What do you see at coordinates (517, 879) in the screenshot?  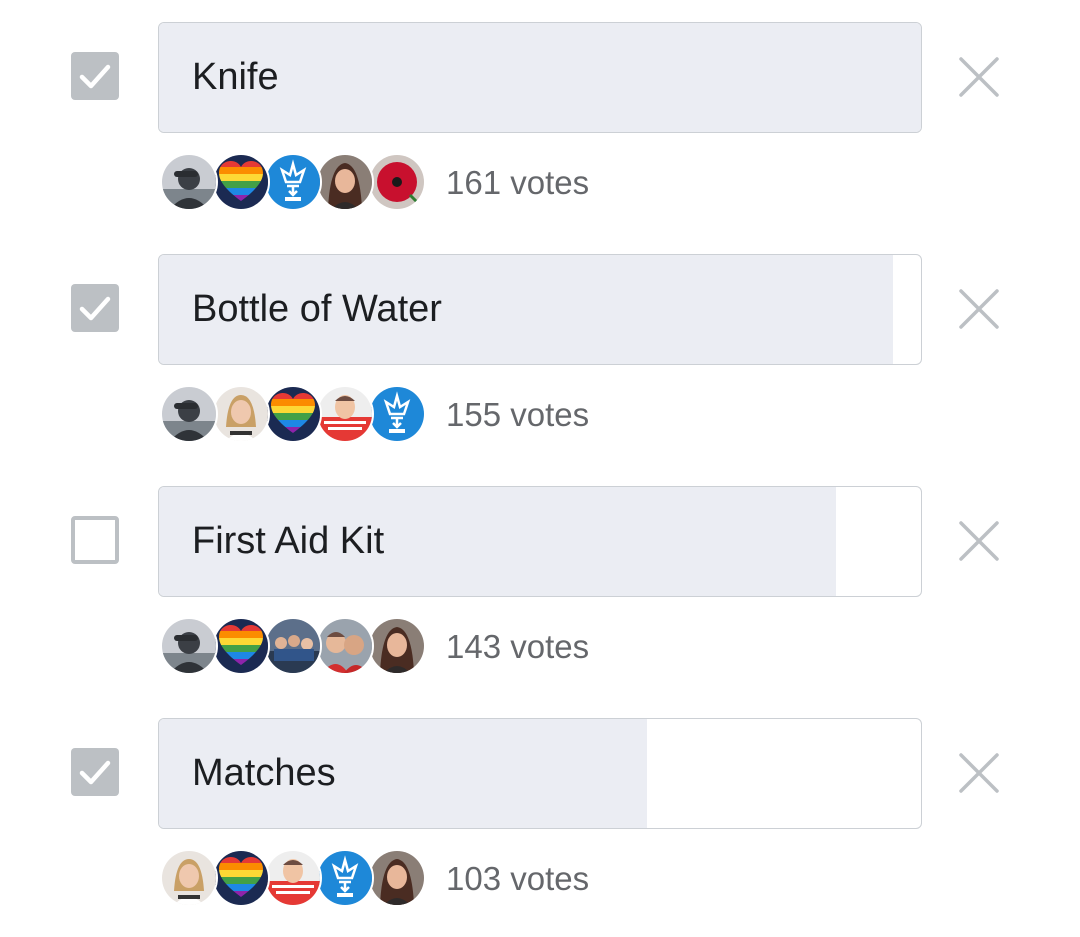 I see `vote-count: 103 votes` at bounding box center [517, 879].